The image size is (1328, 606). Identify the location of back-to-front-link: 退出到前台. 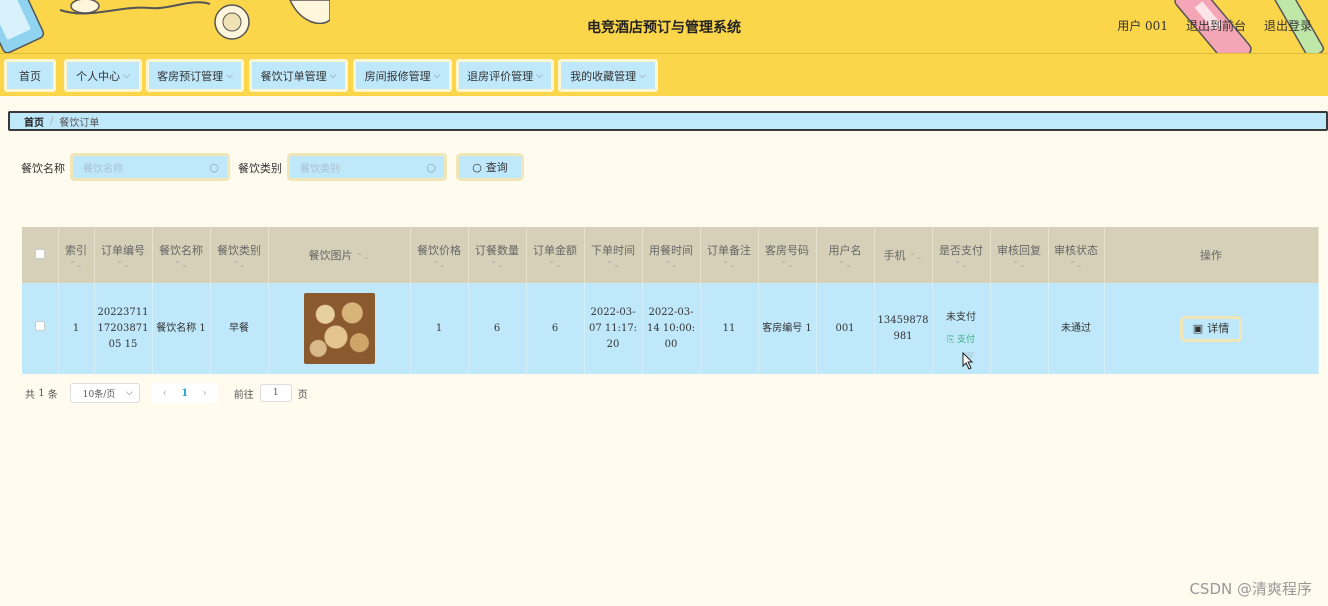
(1216, 25).